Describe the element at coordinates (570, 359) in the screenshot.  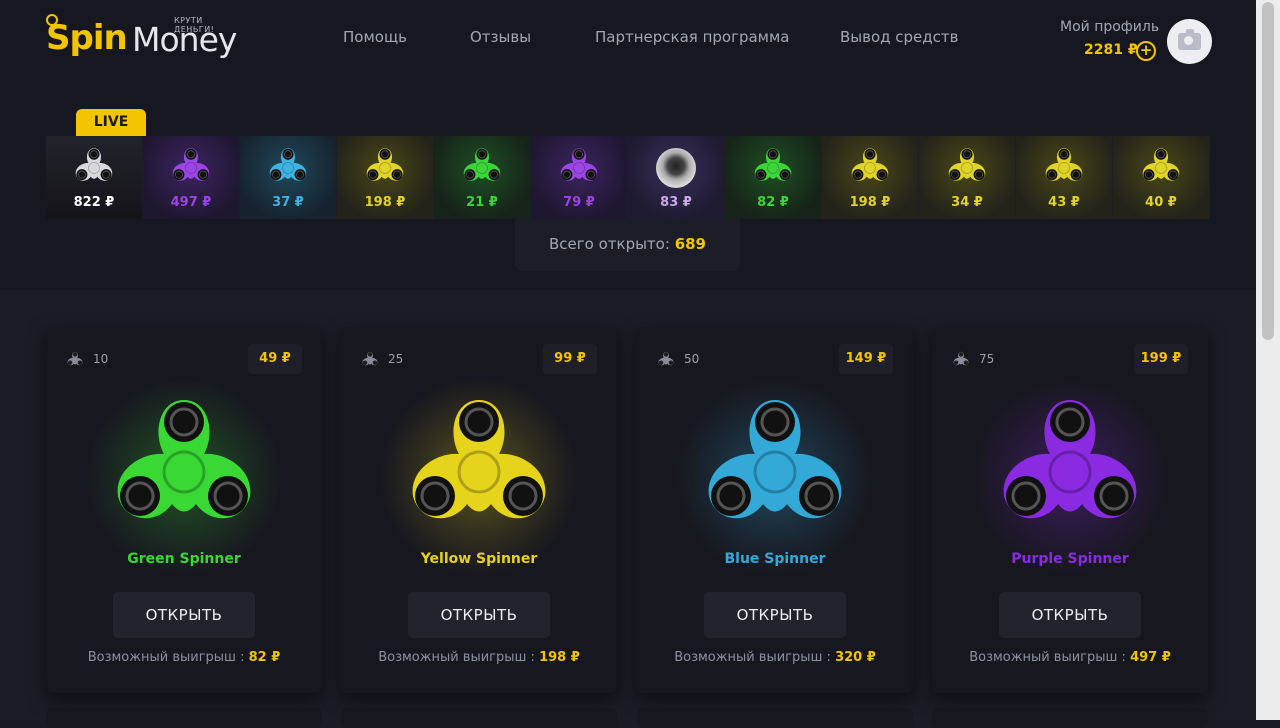
I see `case-price: 99 ₽` at that location.